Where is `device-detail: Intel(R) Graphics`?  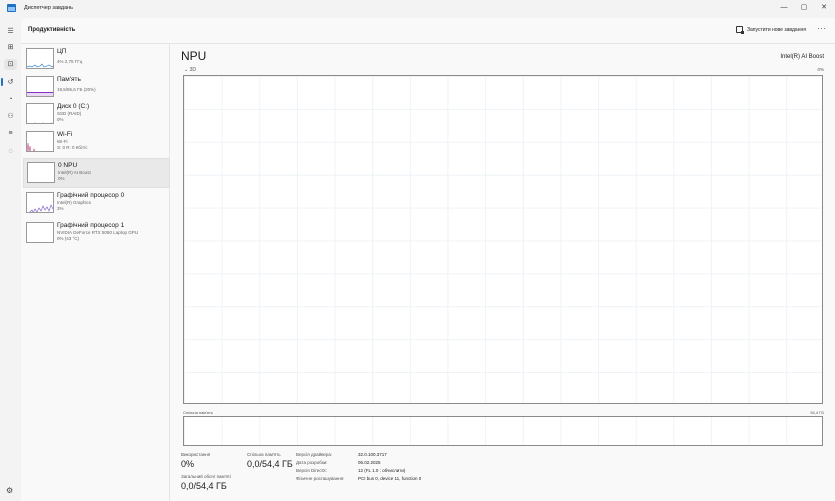
device-detail: Intel(R) Graphics is located at coordinates (74, 202).